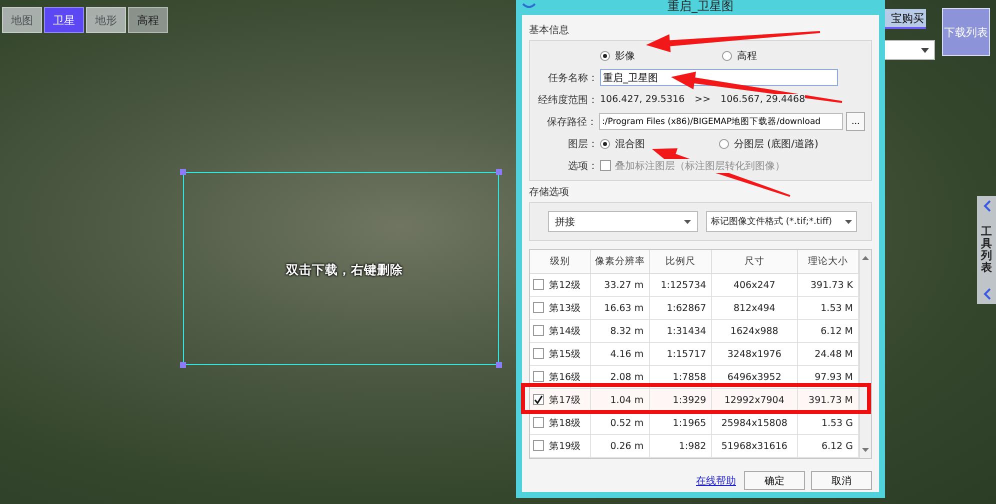  Describe the element at coordinates (622, 143) in the screenshot. I see `radio-option: 混合图` at that location.